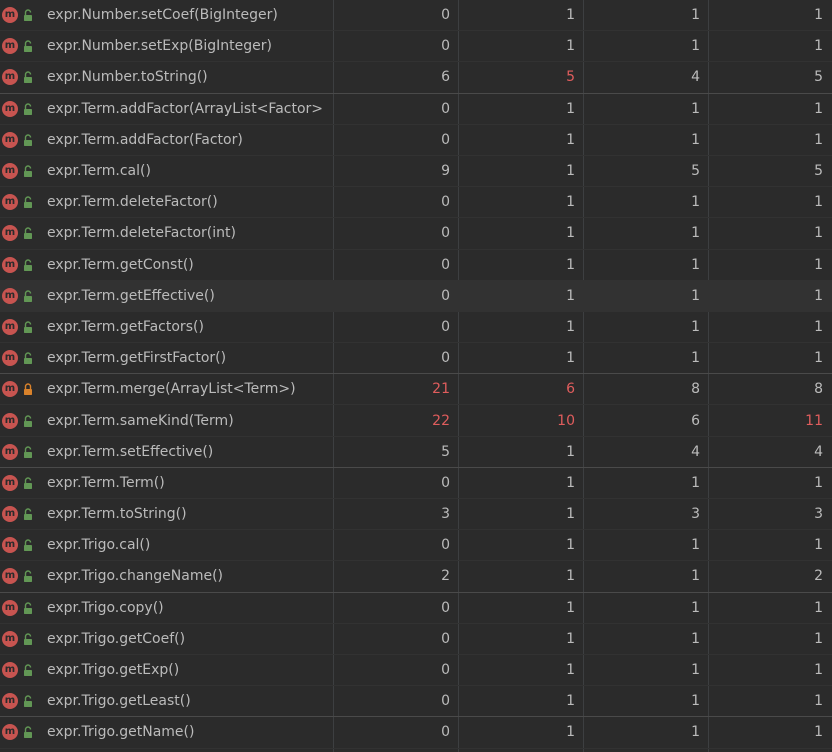  Describe the element at coordinates (127, 77) in the screenshot. I see `method-name: expr.Number.toString()` at that location.